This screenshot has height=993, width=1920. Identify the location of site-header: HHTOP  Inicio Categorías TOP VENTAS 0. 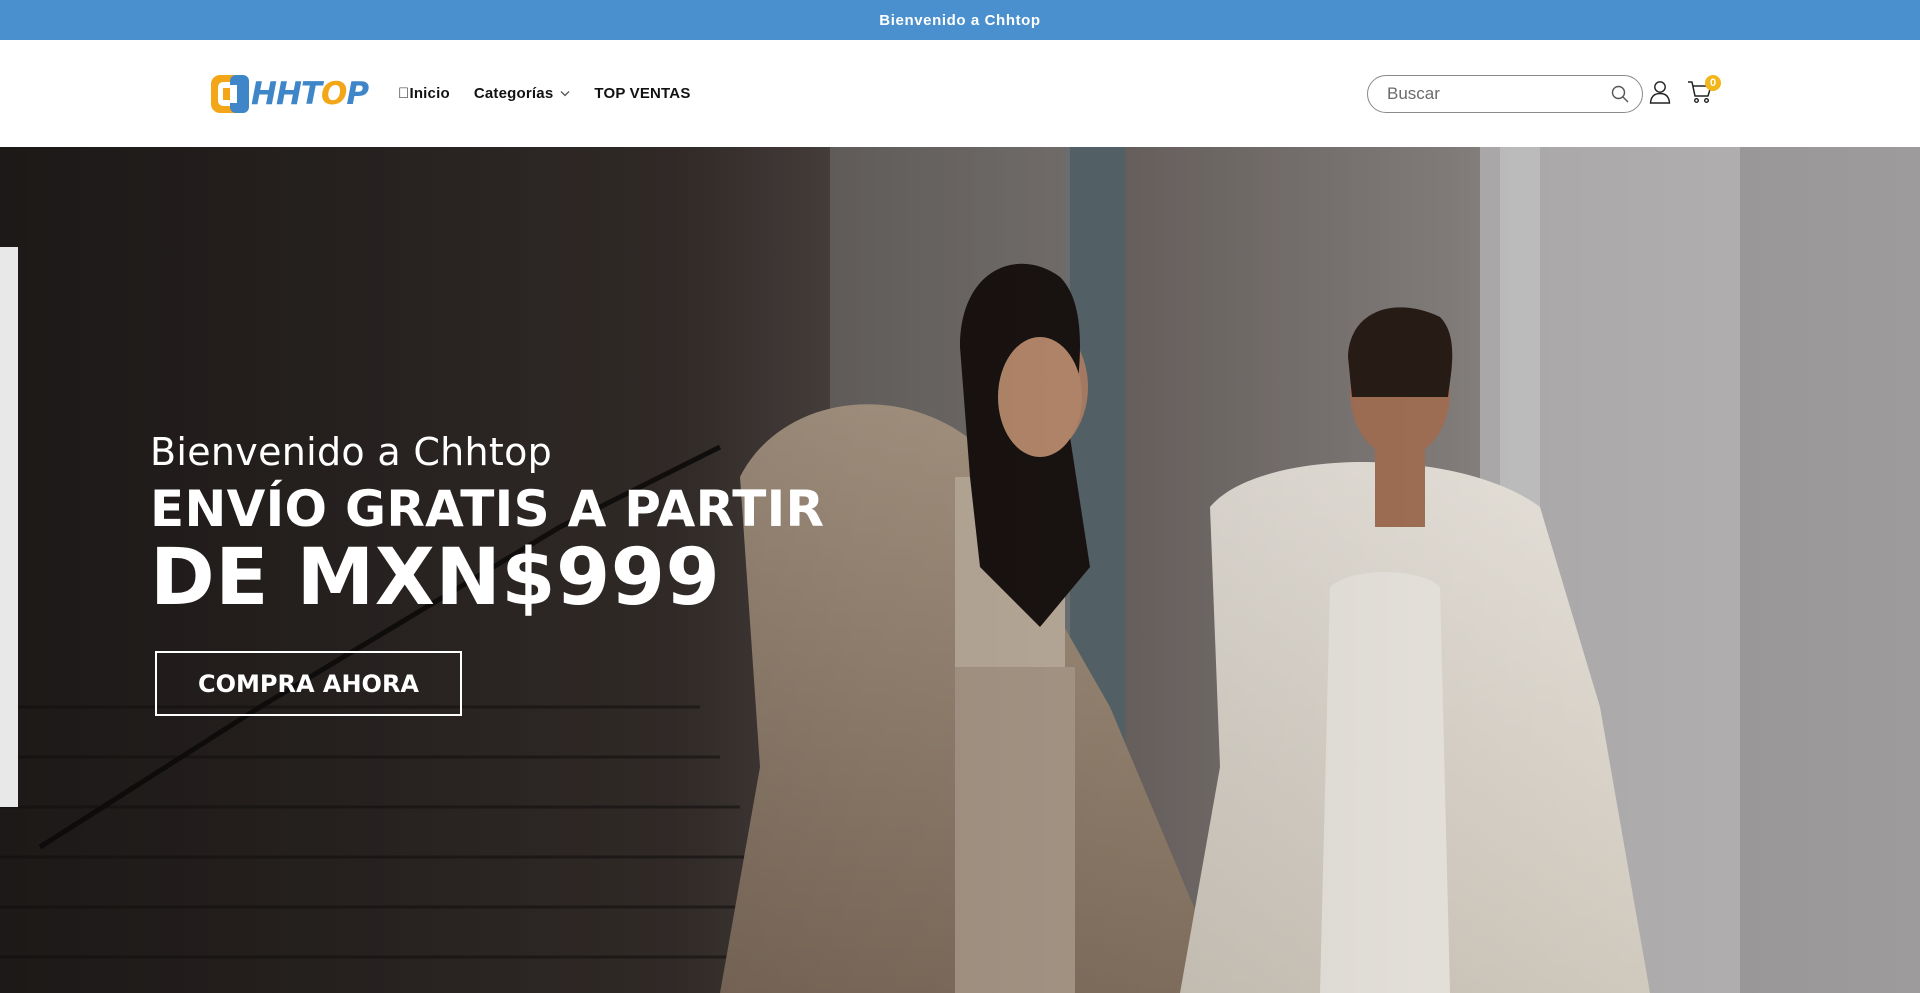
(960, 93).